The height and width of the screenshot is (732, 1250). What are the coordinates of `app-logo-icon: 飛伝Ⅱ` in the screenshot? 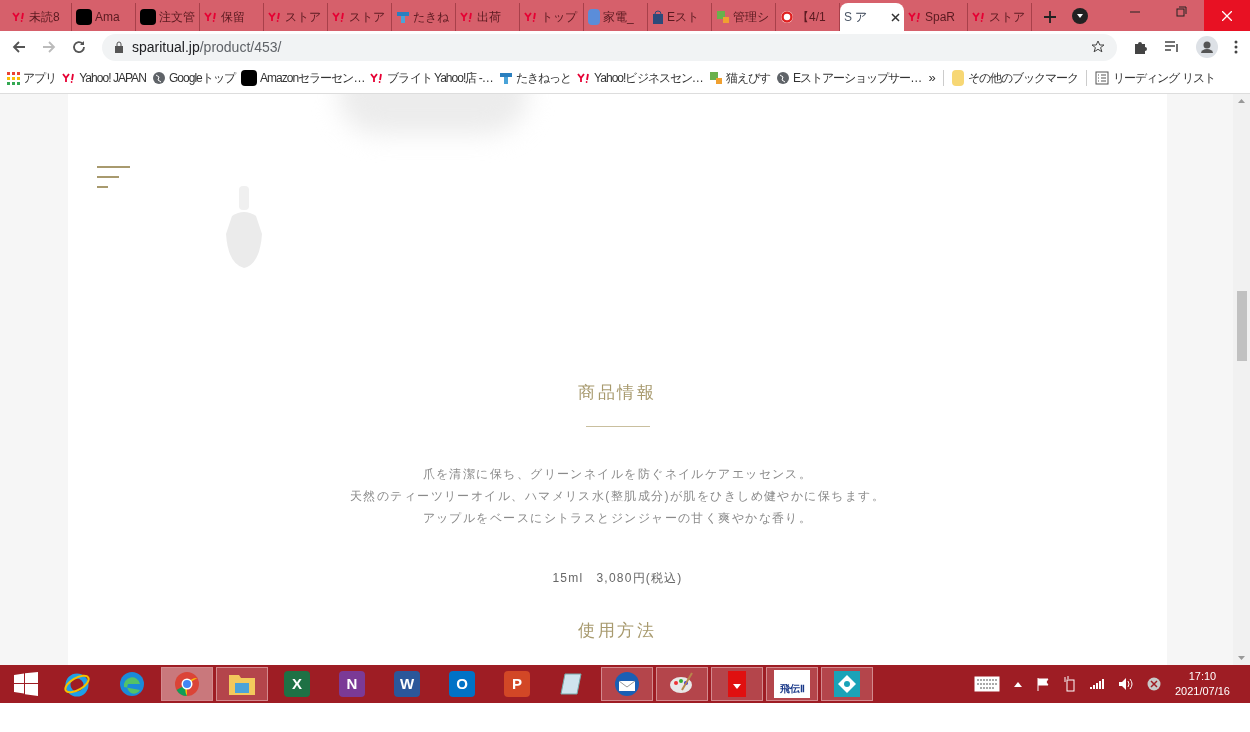 It's located at (792, 684).